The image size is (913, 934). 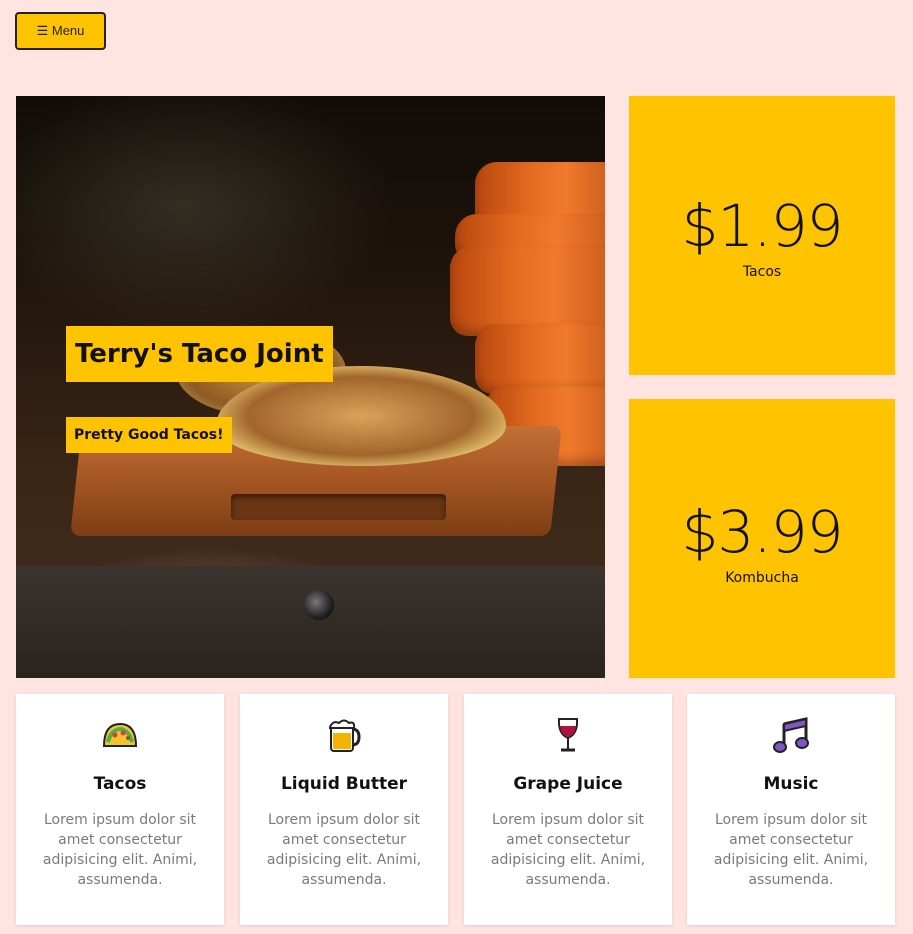 I want to click on beer-mug-icon, so click(x=344, y=735).